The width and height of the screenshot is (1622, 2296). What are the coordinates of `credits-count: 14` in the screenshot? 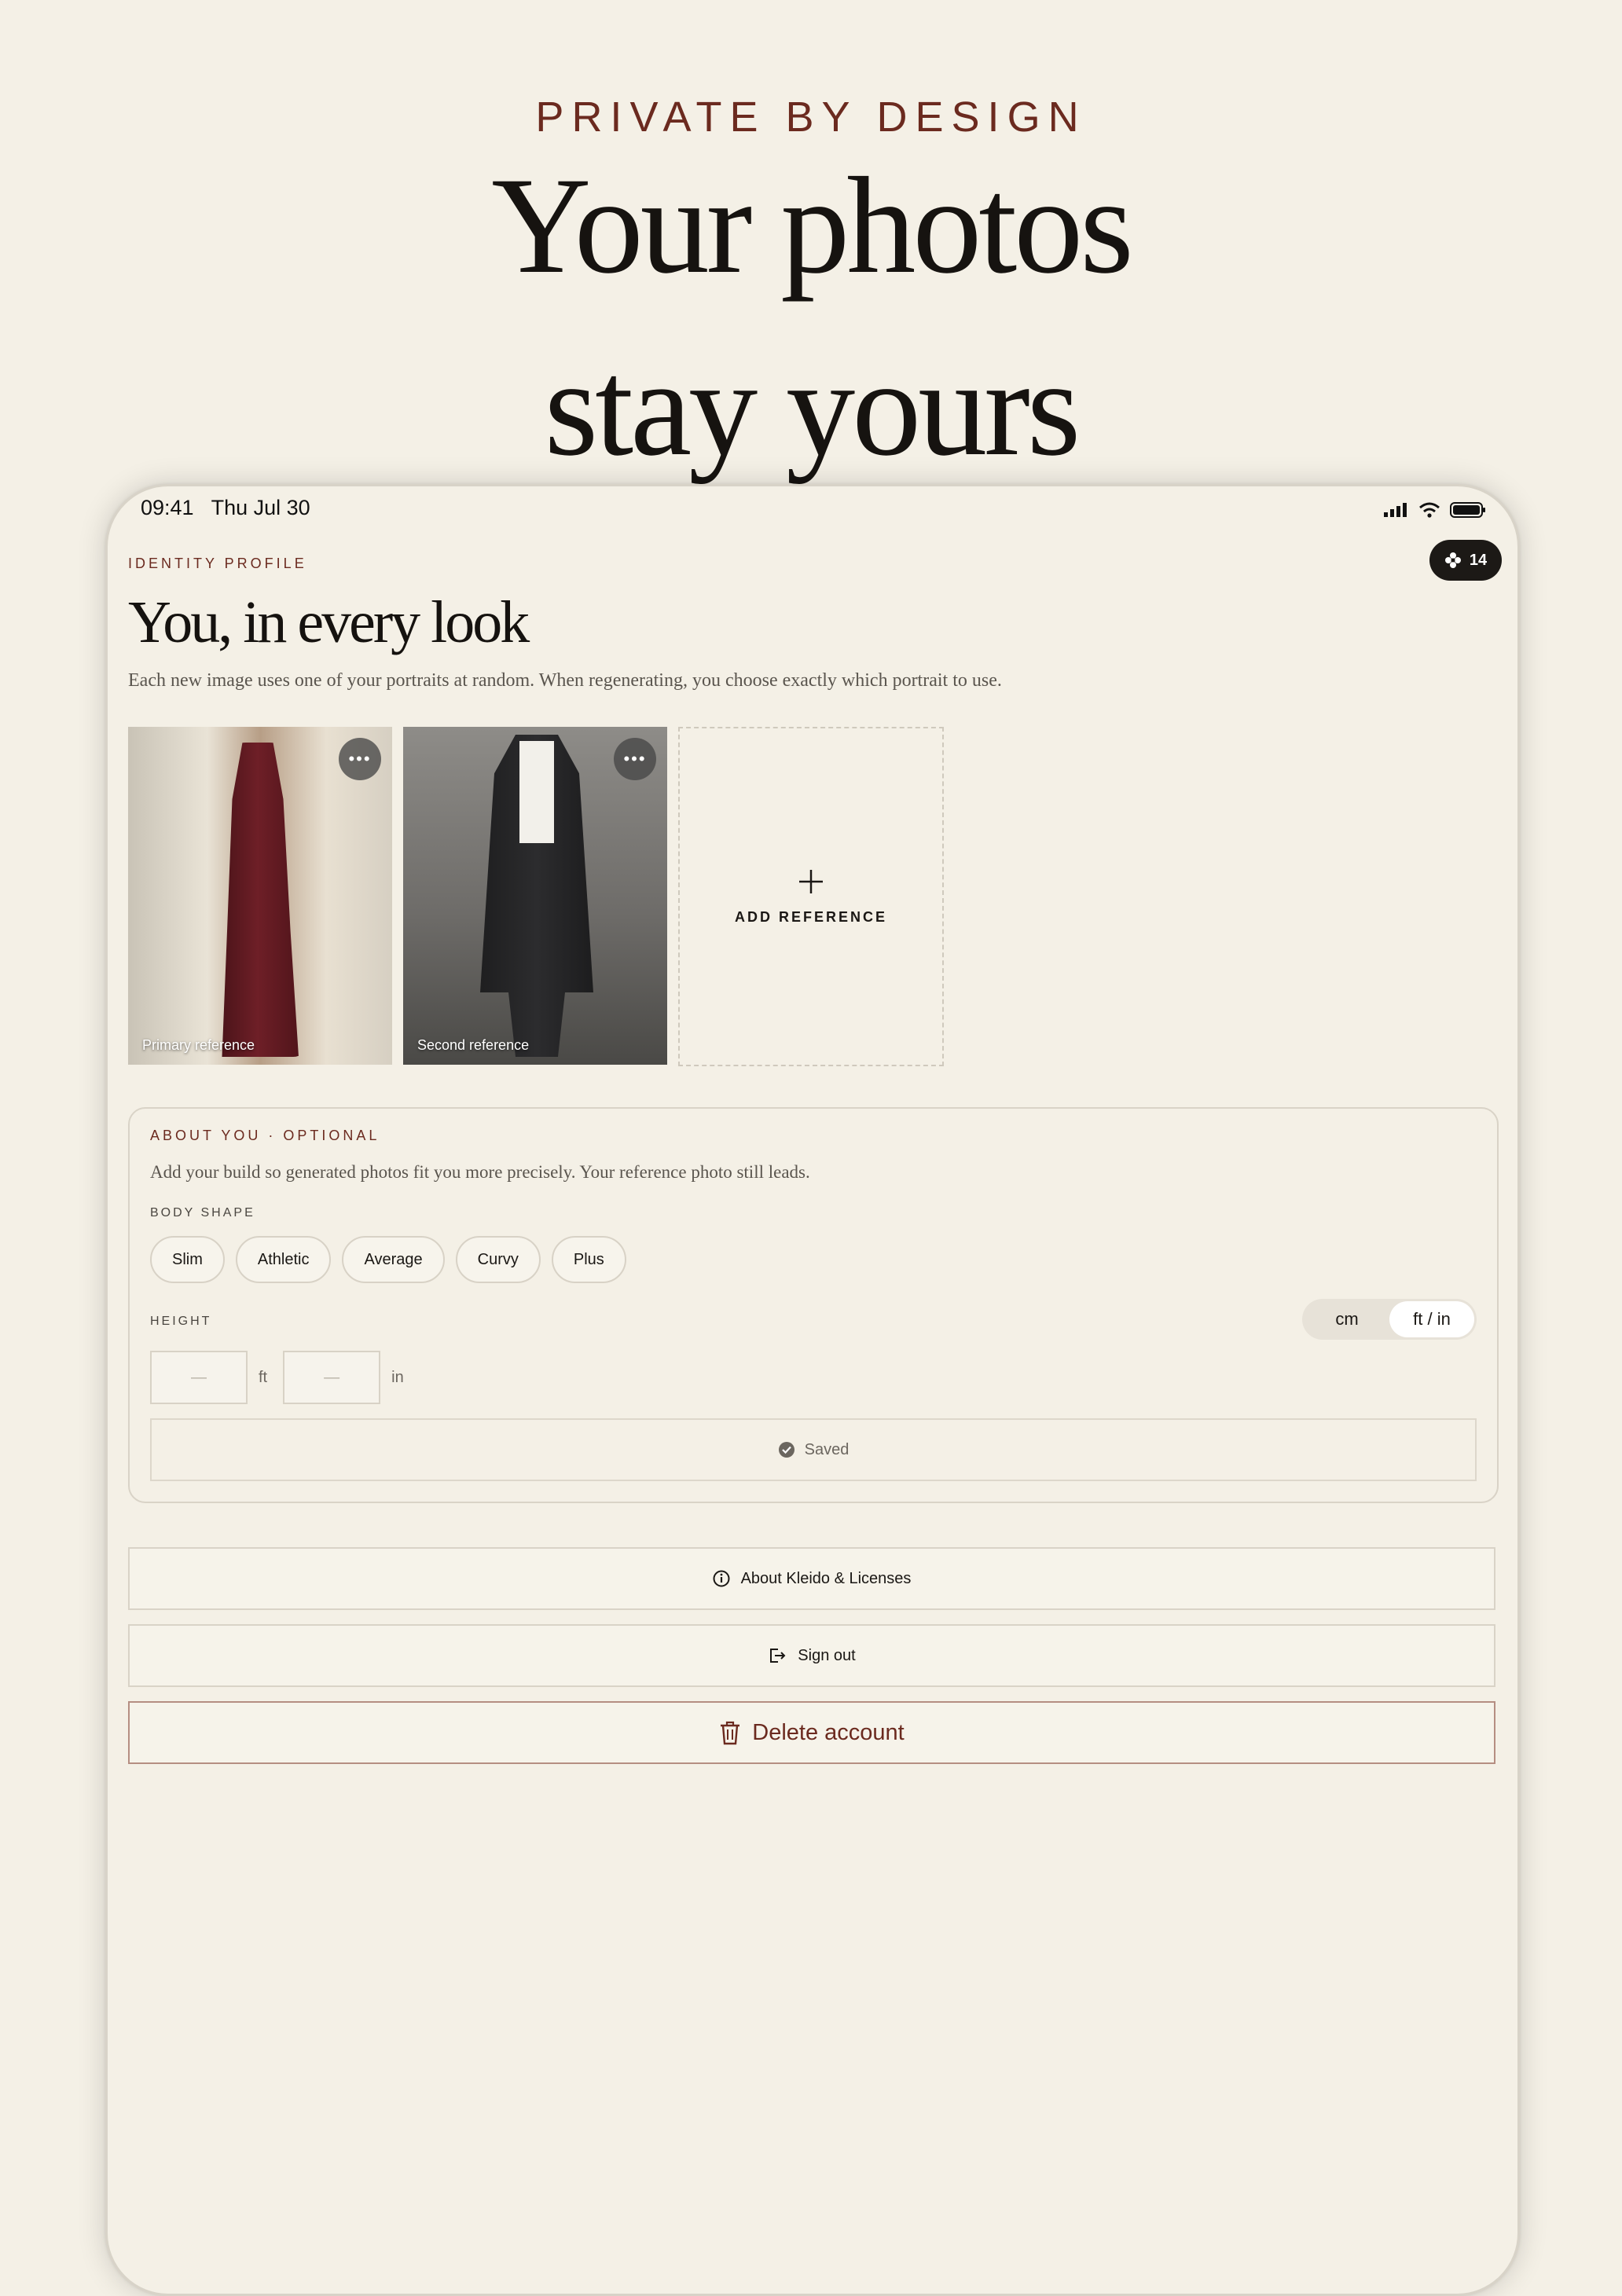 It's located at (1478, 560).